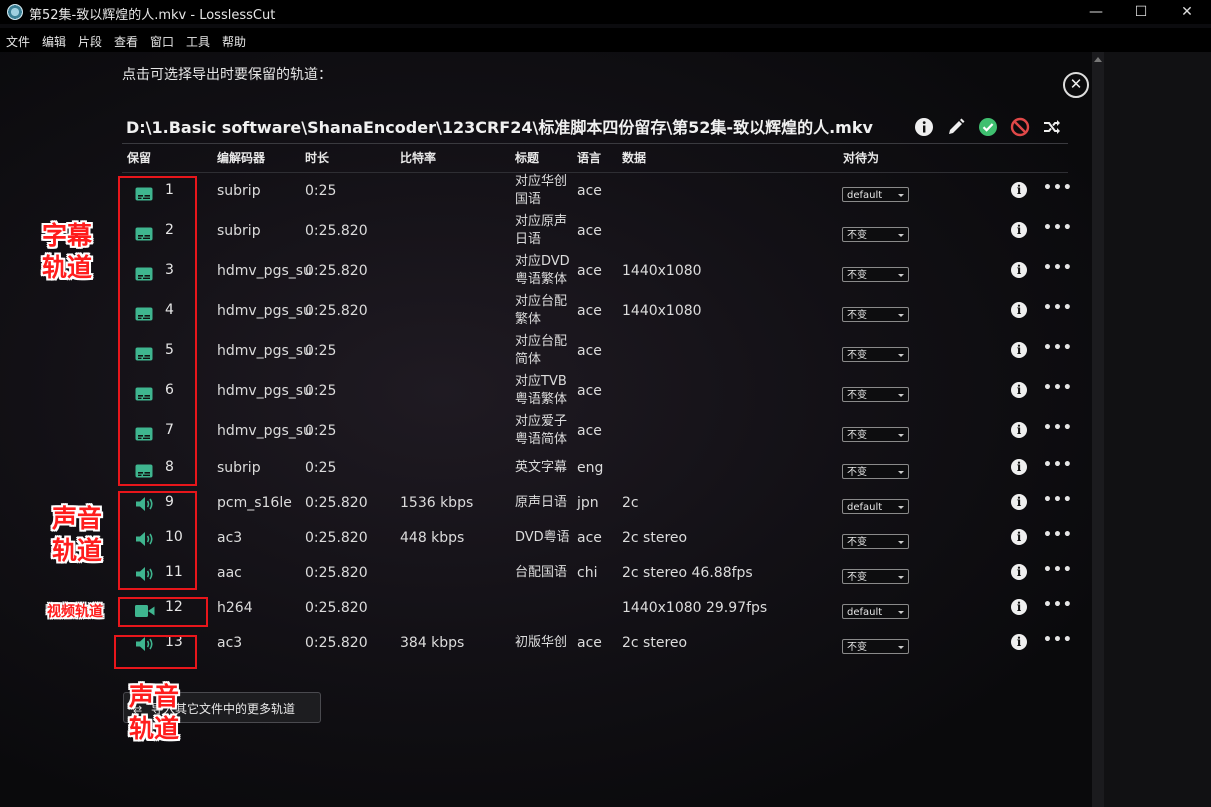 The width and height of the screenshot is (1211, 807). What do you see at coordinates (418, 157) in the screenshot?
I see `col-bitrate: 比特率` at bounding box center [418, 157].